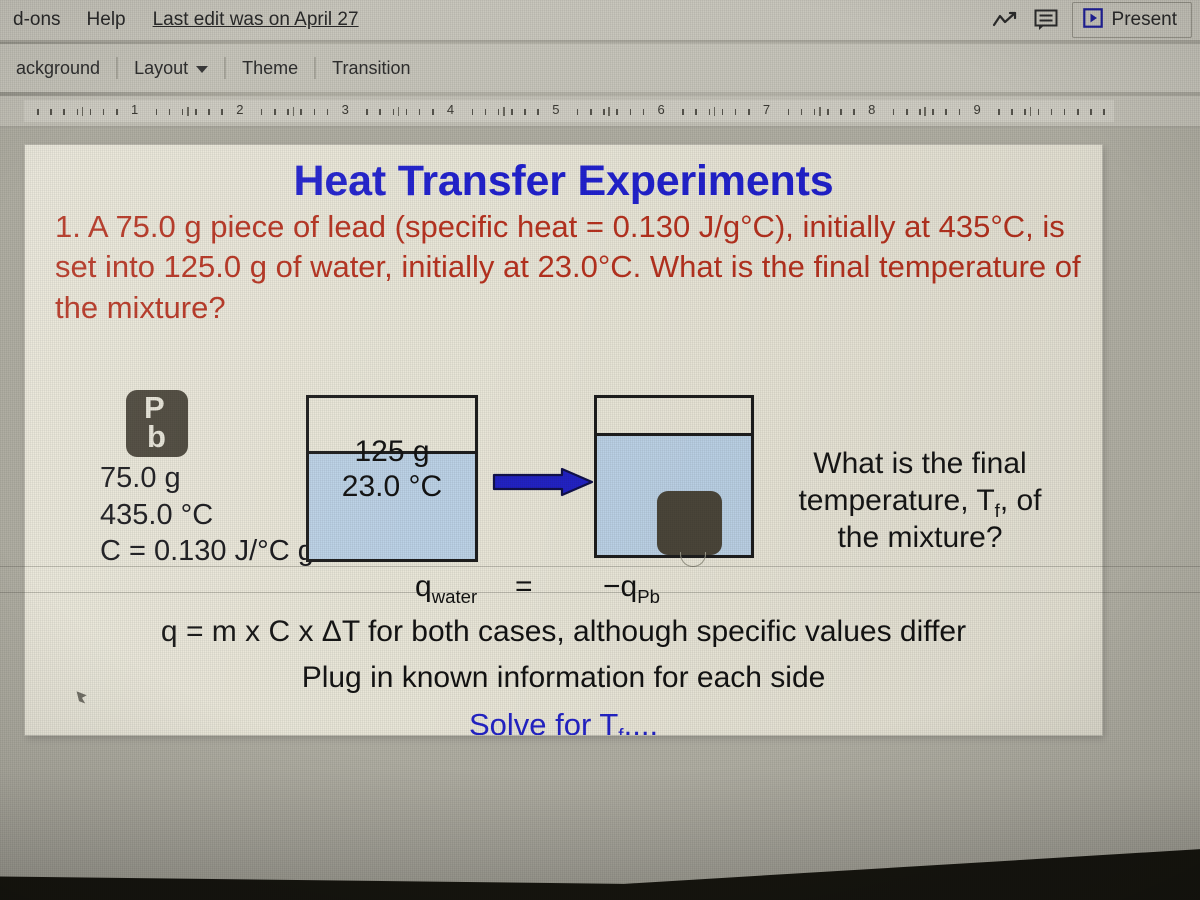 This screenshot has width=1200, height=900. Describe the element at coordinates (674, 481) in the screenshot. I see `beaker-final-mixture` at that location.